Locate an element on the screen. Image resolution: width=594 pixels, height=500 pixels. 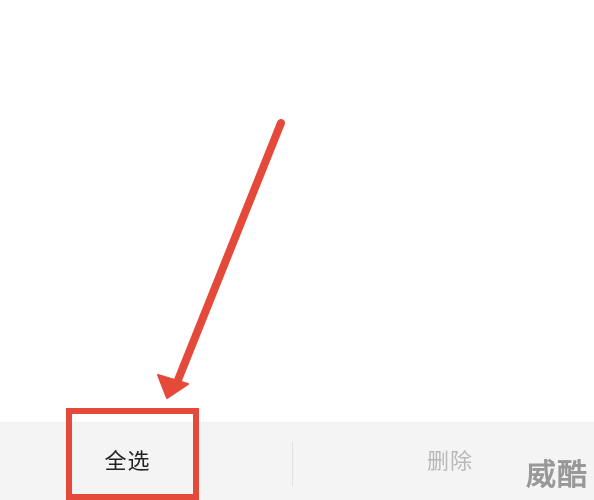
delete-label: 删除 is located at coordinates (449, 462).